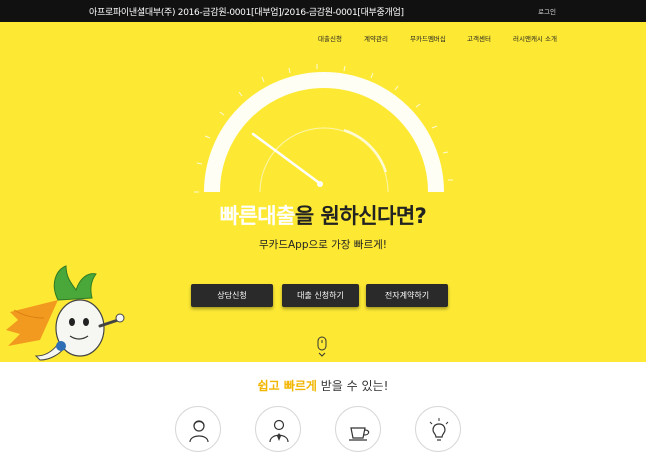 The height and width of the screenshot is (452, 646). Describe the element at coordinates (320, 295) in the screenshot. I see `loan-apply-button: 대출 신청하기` at that location.